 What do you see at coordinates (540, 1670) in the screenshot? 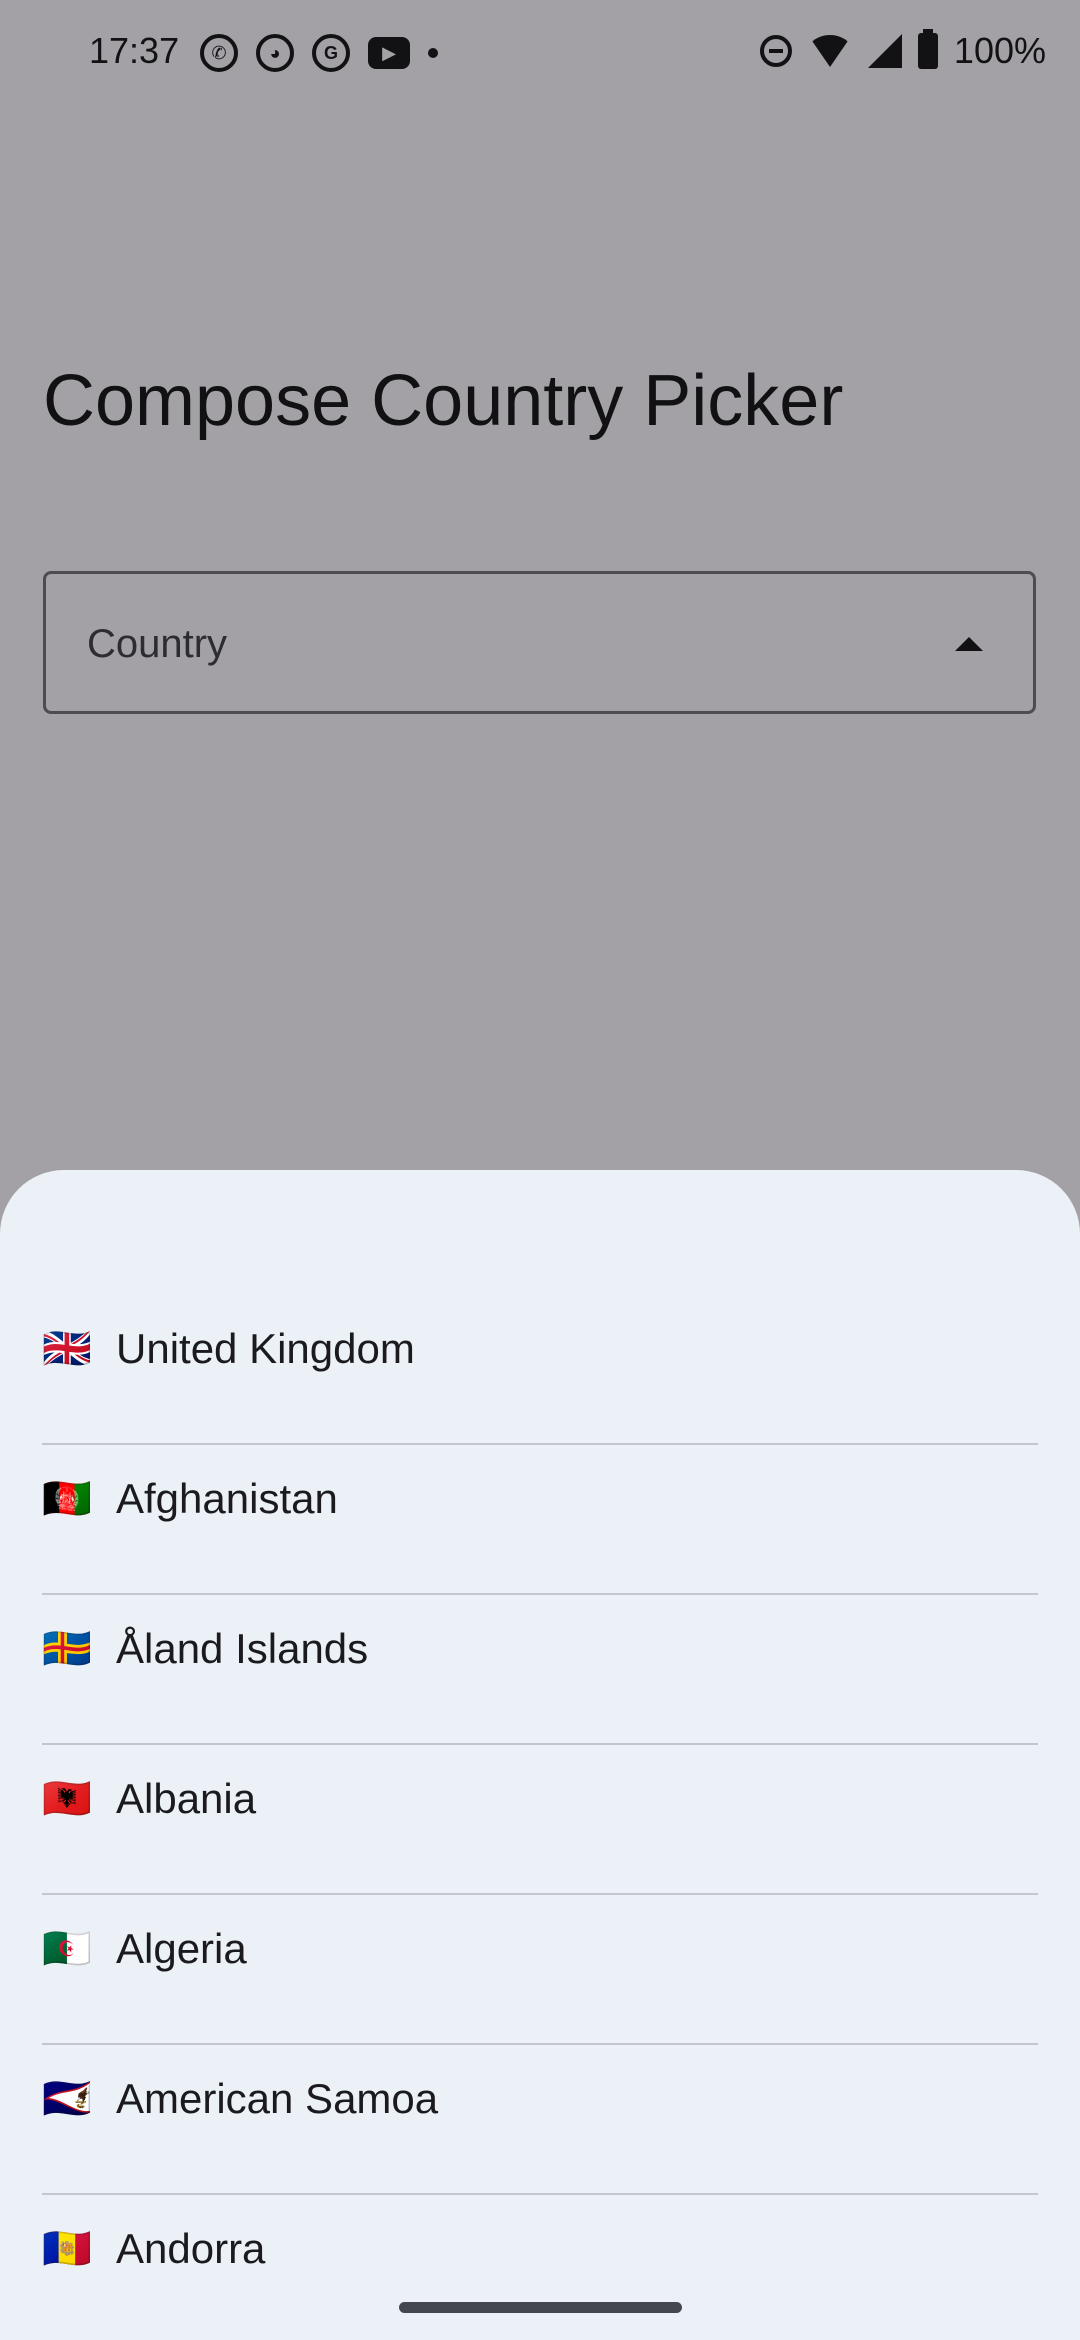
I see `country-item-aland-islands: 🇦🇽 Åland Islands` at bounding box center [540, 1670].